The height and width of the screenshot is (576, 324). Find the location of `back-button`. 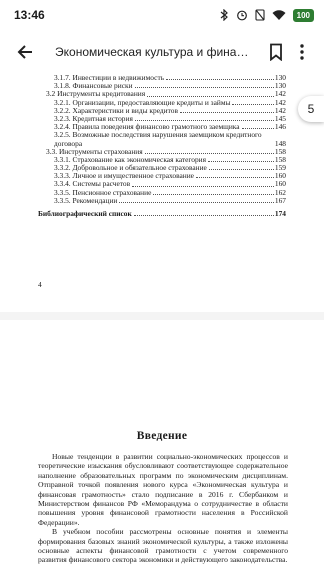

back-button is located at coordinates (24, 52).